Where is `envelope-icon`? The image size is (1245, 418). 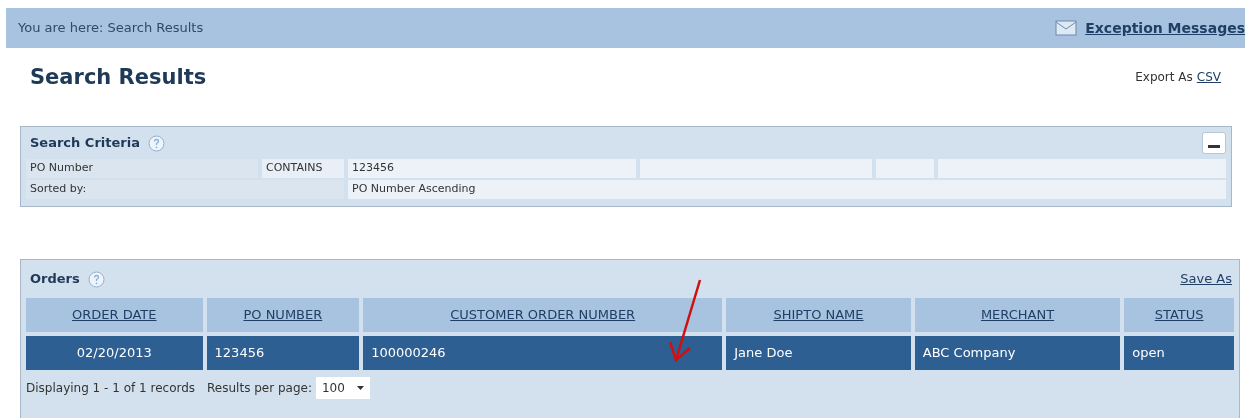
envelope-icon is located at coordinates (1066, 28).